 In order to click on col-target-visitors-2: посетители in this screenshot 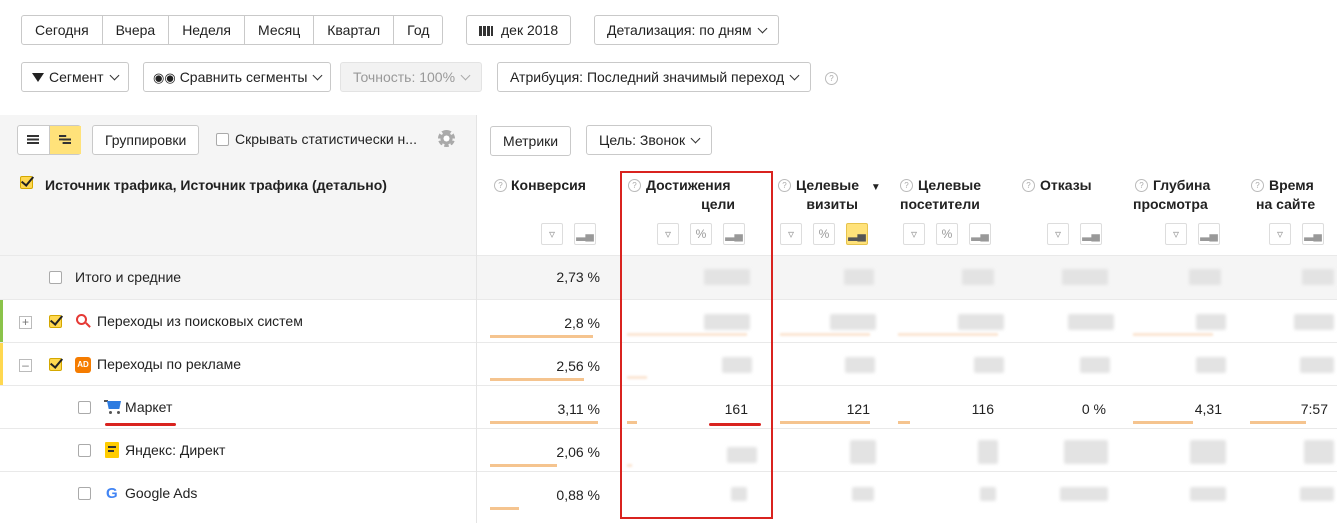, I will do `click(940, 204)`.